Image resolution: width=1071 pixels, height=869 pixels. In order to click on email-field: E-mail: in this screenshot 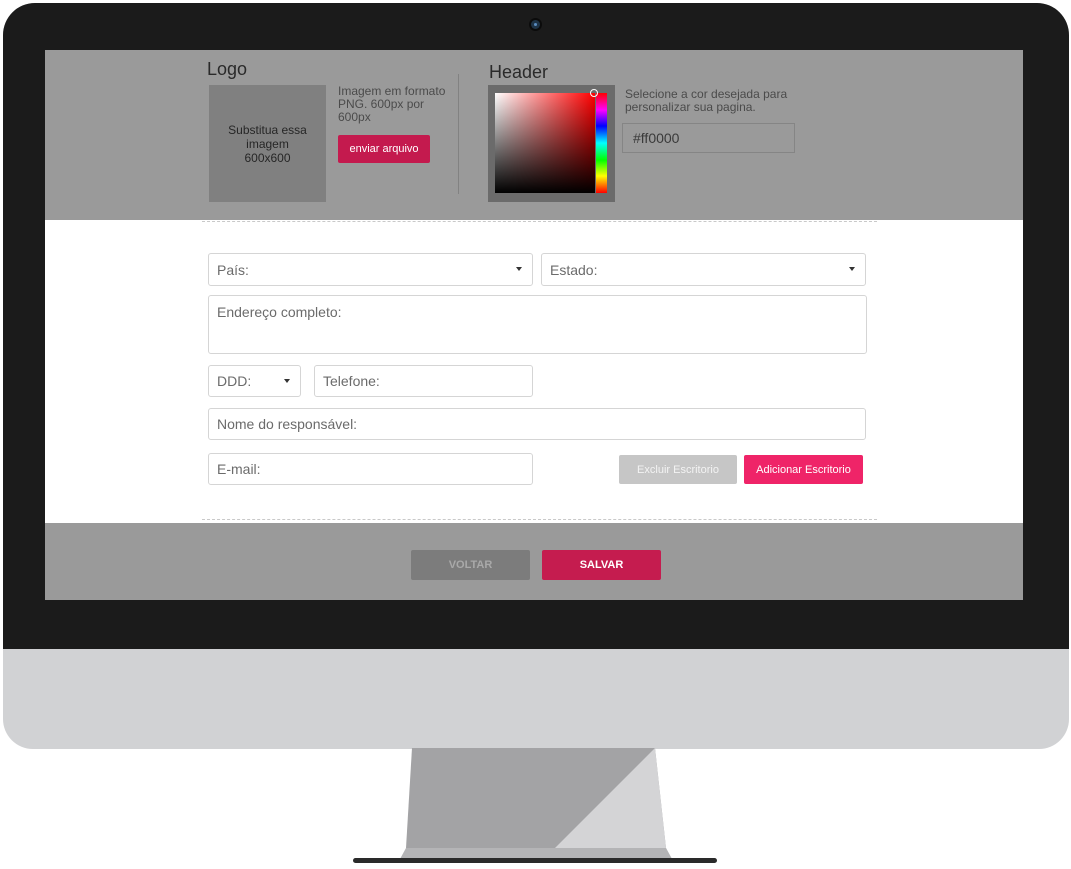, I will do `click(370, 469)`.